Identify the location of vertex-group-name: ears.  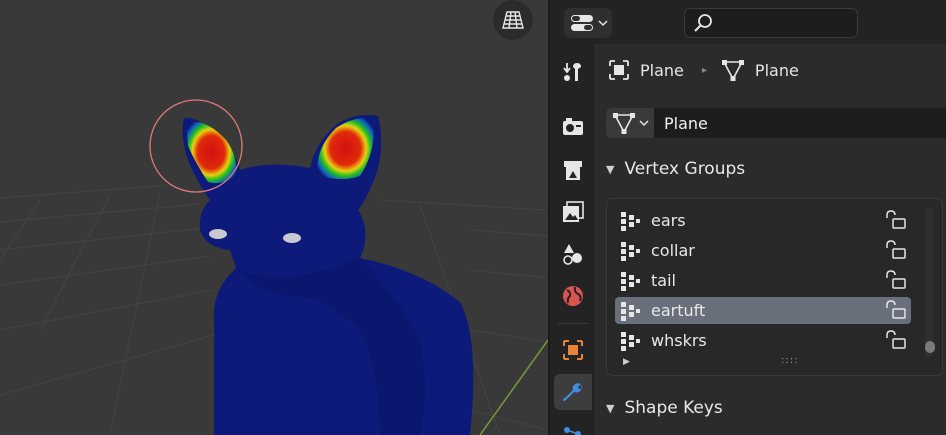
(668, 220).